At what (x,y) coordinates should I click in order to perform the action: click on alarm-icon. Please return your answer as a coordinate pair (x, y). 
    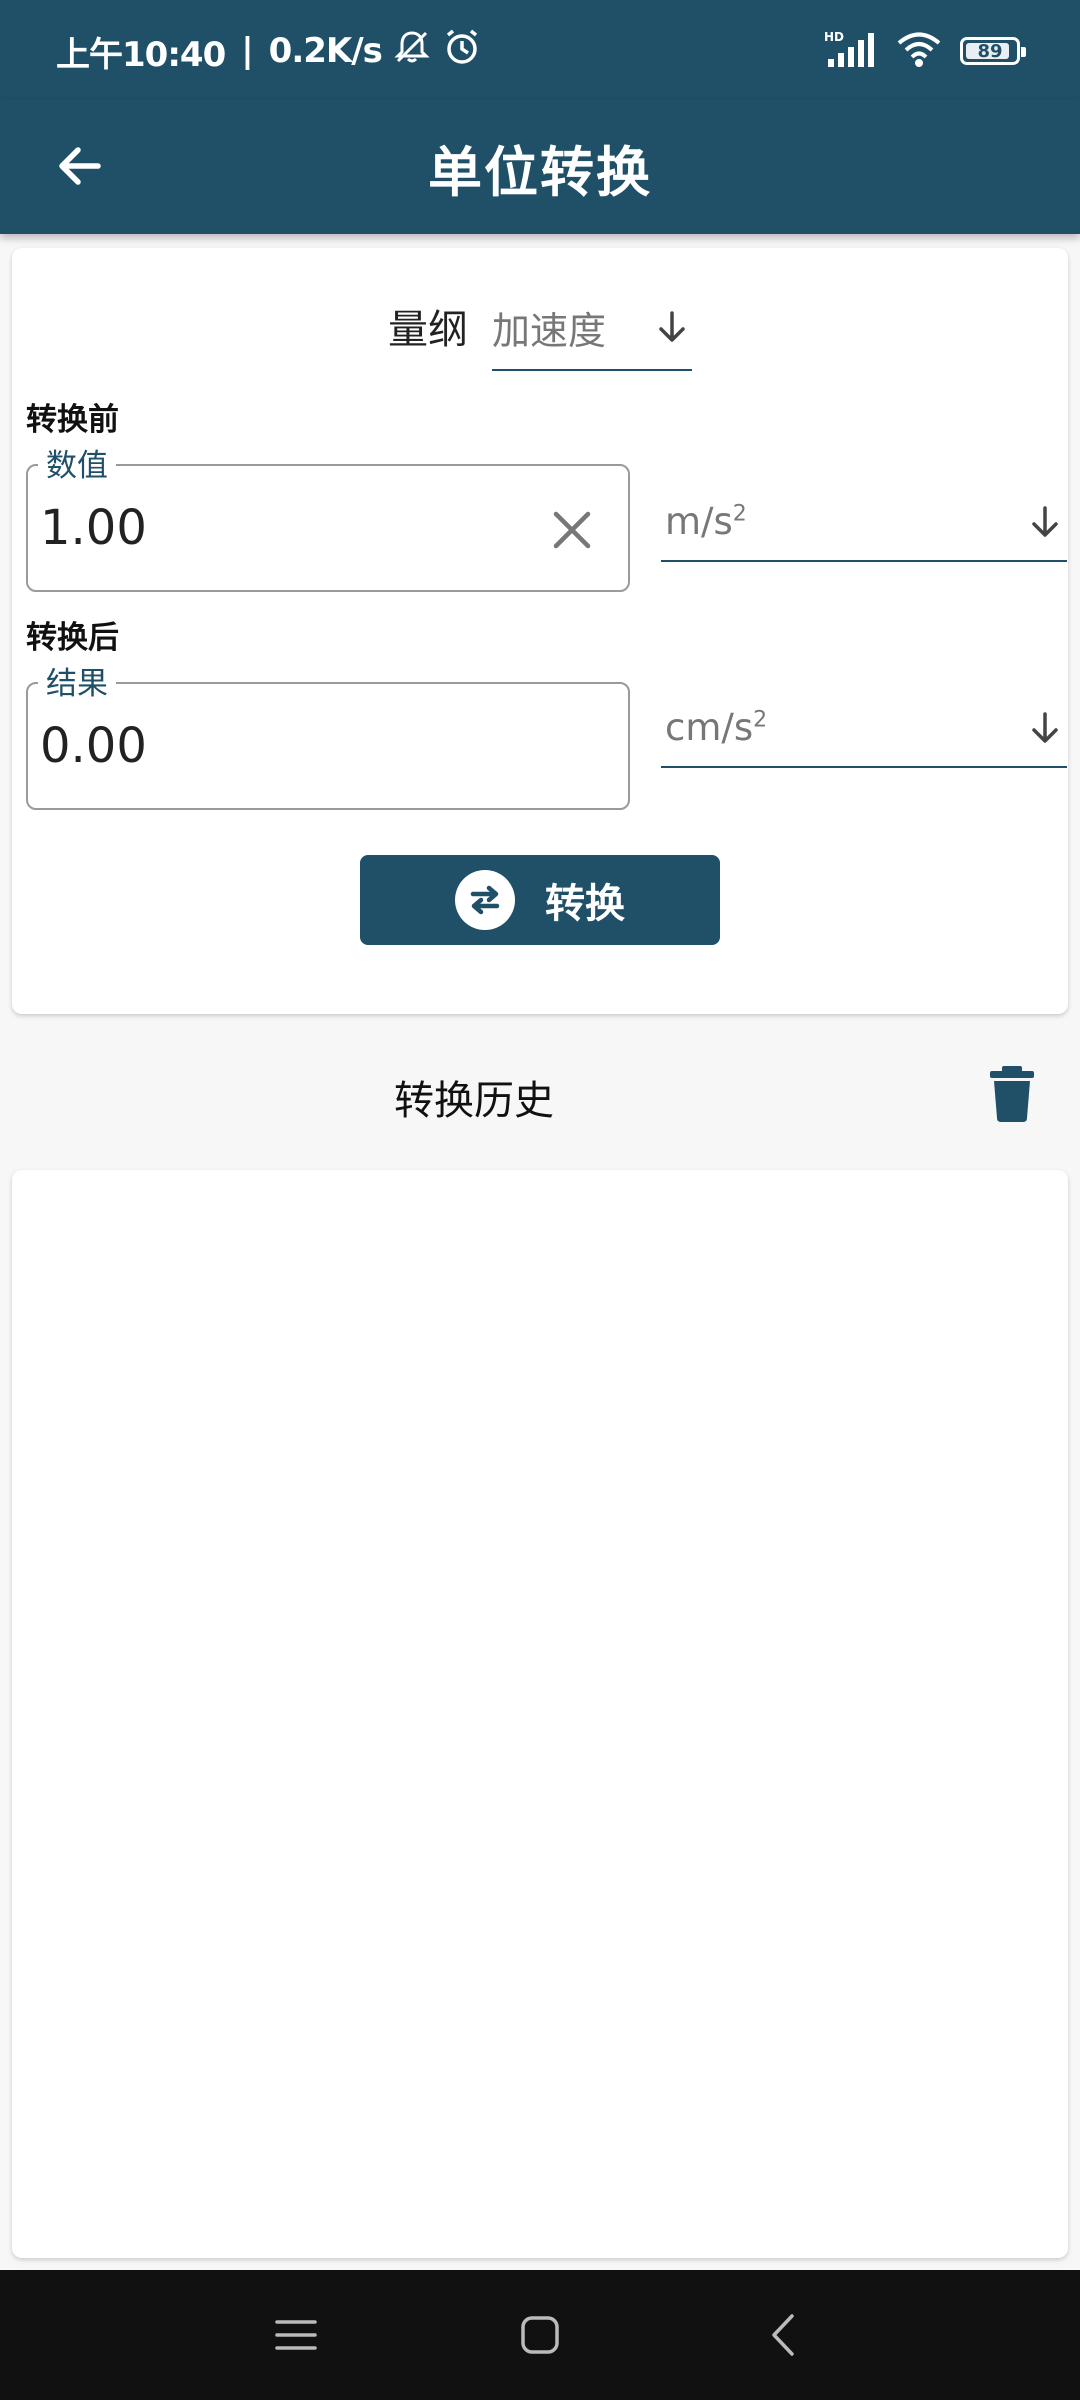
    Looking at the image, I should click on (462, 51).